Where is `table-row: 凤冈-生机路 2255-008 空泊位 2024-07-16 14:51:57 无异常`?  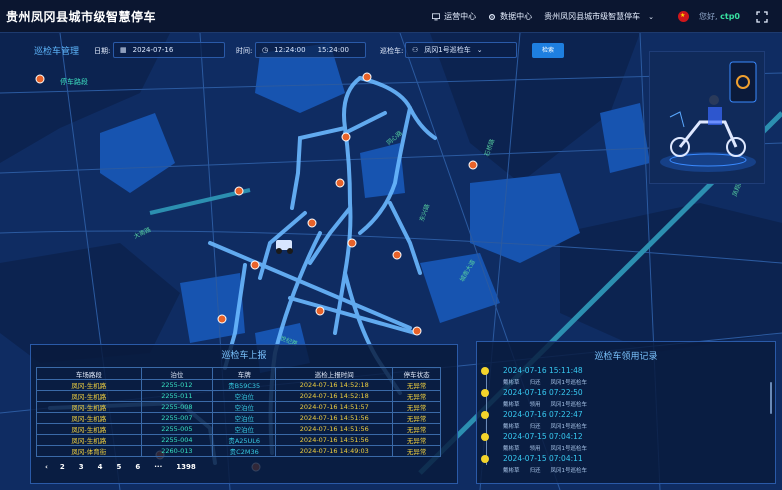
table-row: 凤冈-生机路 2255-008 空泊位 2024-07-16 14:51:57 无异常 is located at coordinates (238, 407).